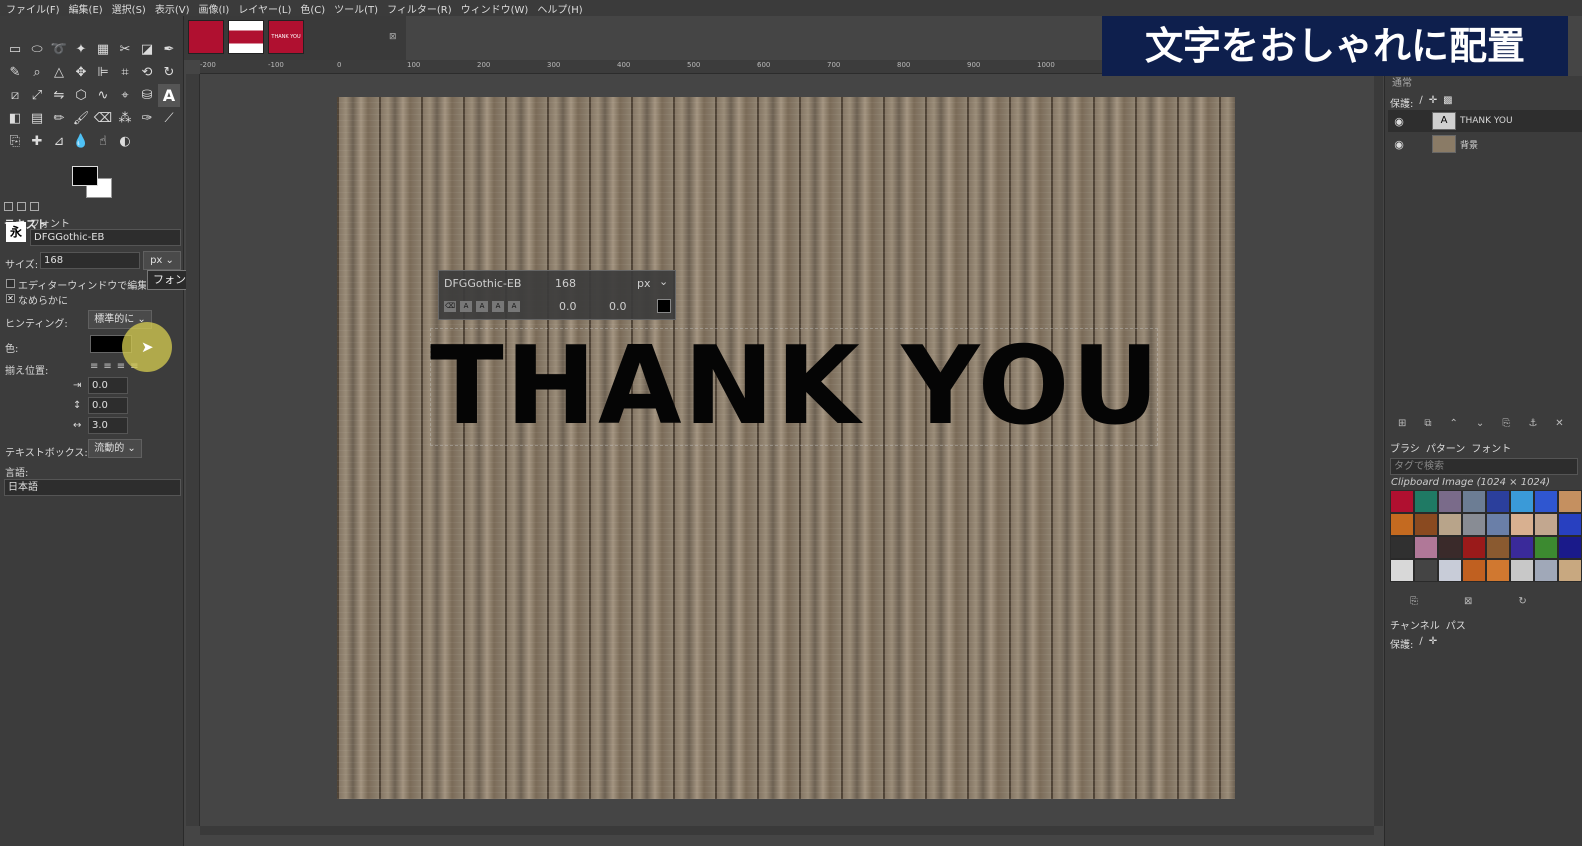 Image resolution: width=1582 pixels, height=846 pixels. I want to click on move-icon: ✥, so click(81, 72).